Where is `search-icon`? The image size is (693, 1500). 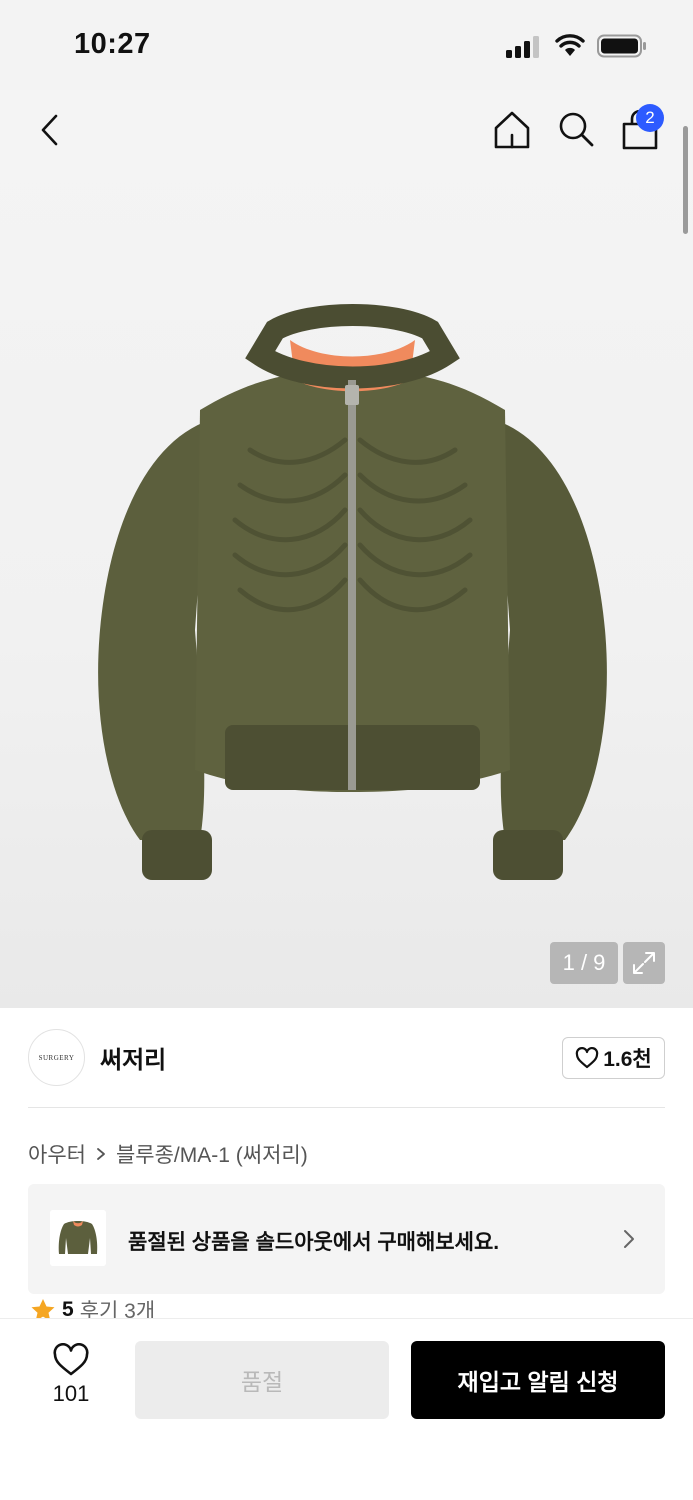
search-icon is located at coordinates (576, 129).